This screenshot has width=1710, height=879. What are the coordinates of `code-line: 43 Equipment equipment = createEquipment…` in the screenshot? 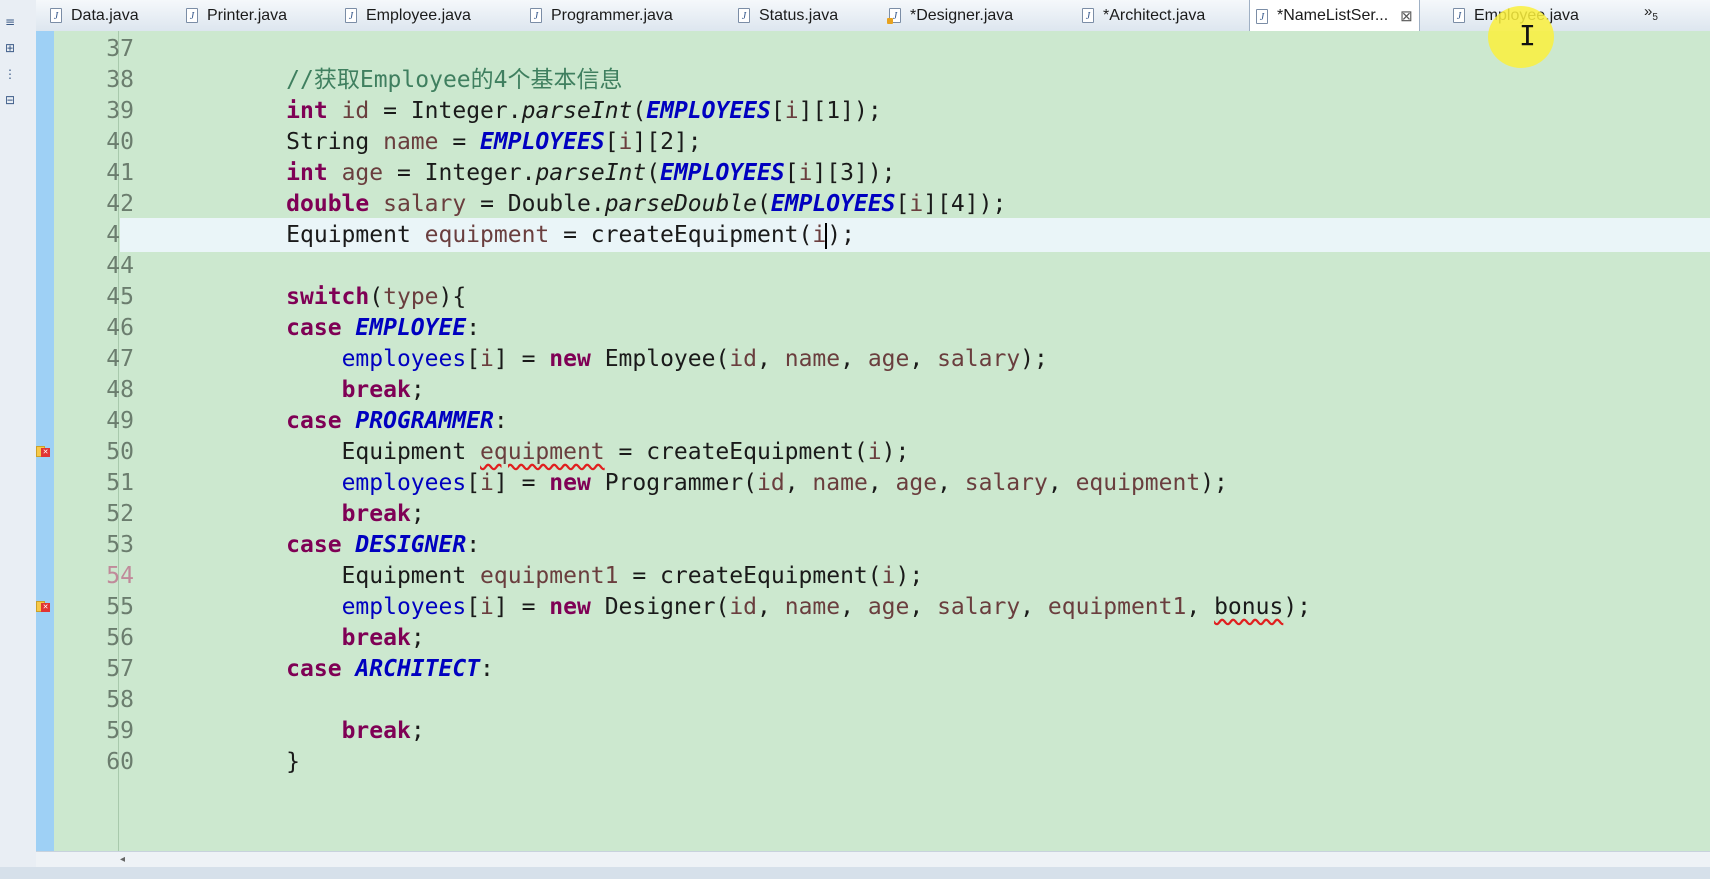 It's located at (873, 235).